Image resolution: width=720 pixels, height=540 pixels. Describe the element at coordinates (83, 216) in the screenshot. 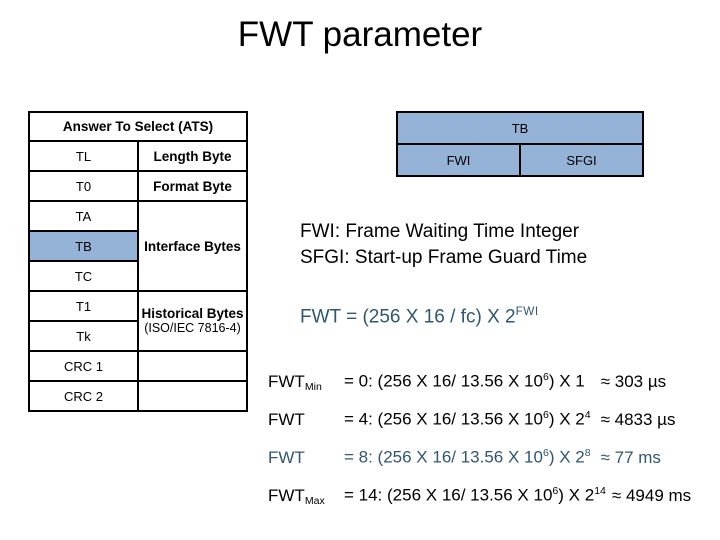

I see `ats-row-label-ta: TA` at that location.